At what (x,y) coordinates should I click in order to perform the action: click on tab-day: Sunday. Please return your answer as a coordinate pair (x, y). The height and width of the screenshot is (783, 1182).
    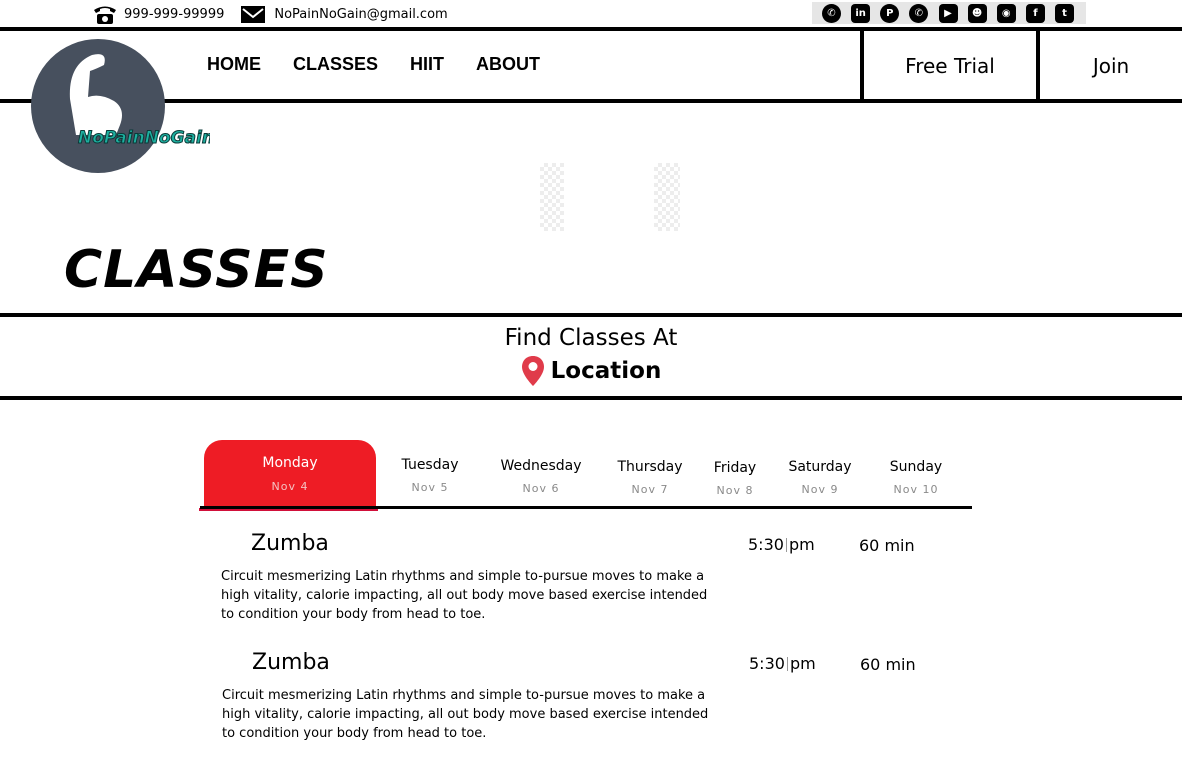
    Looking at the image, I should click on (916, 467).